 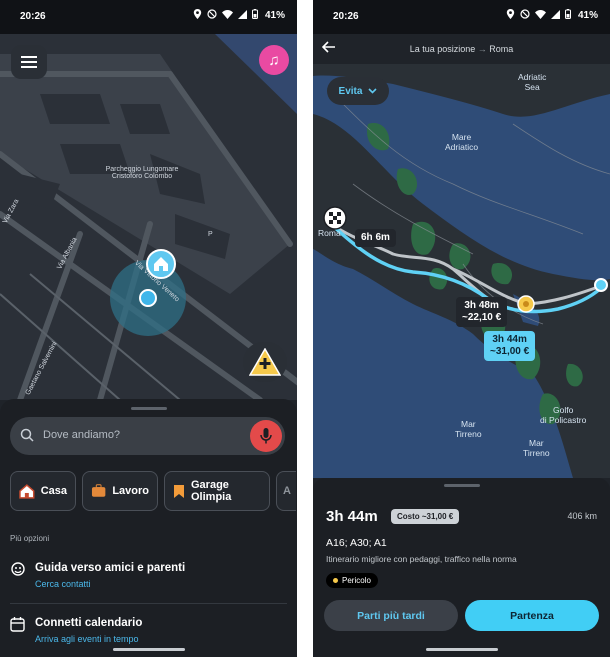 What do you see at coordinates (161, 266) in the screenshot?
I see `home-marker` at bounding box center [161, 266].